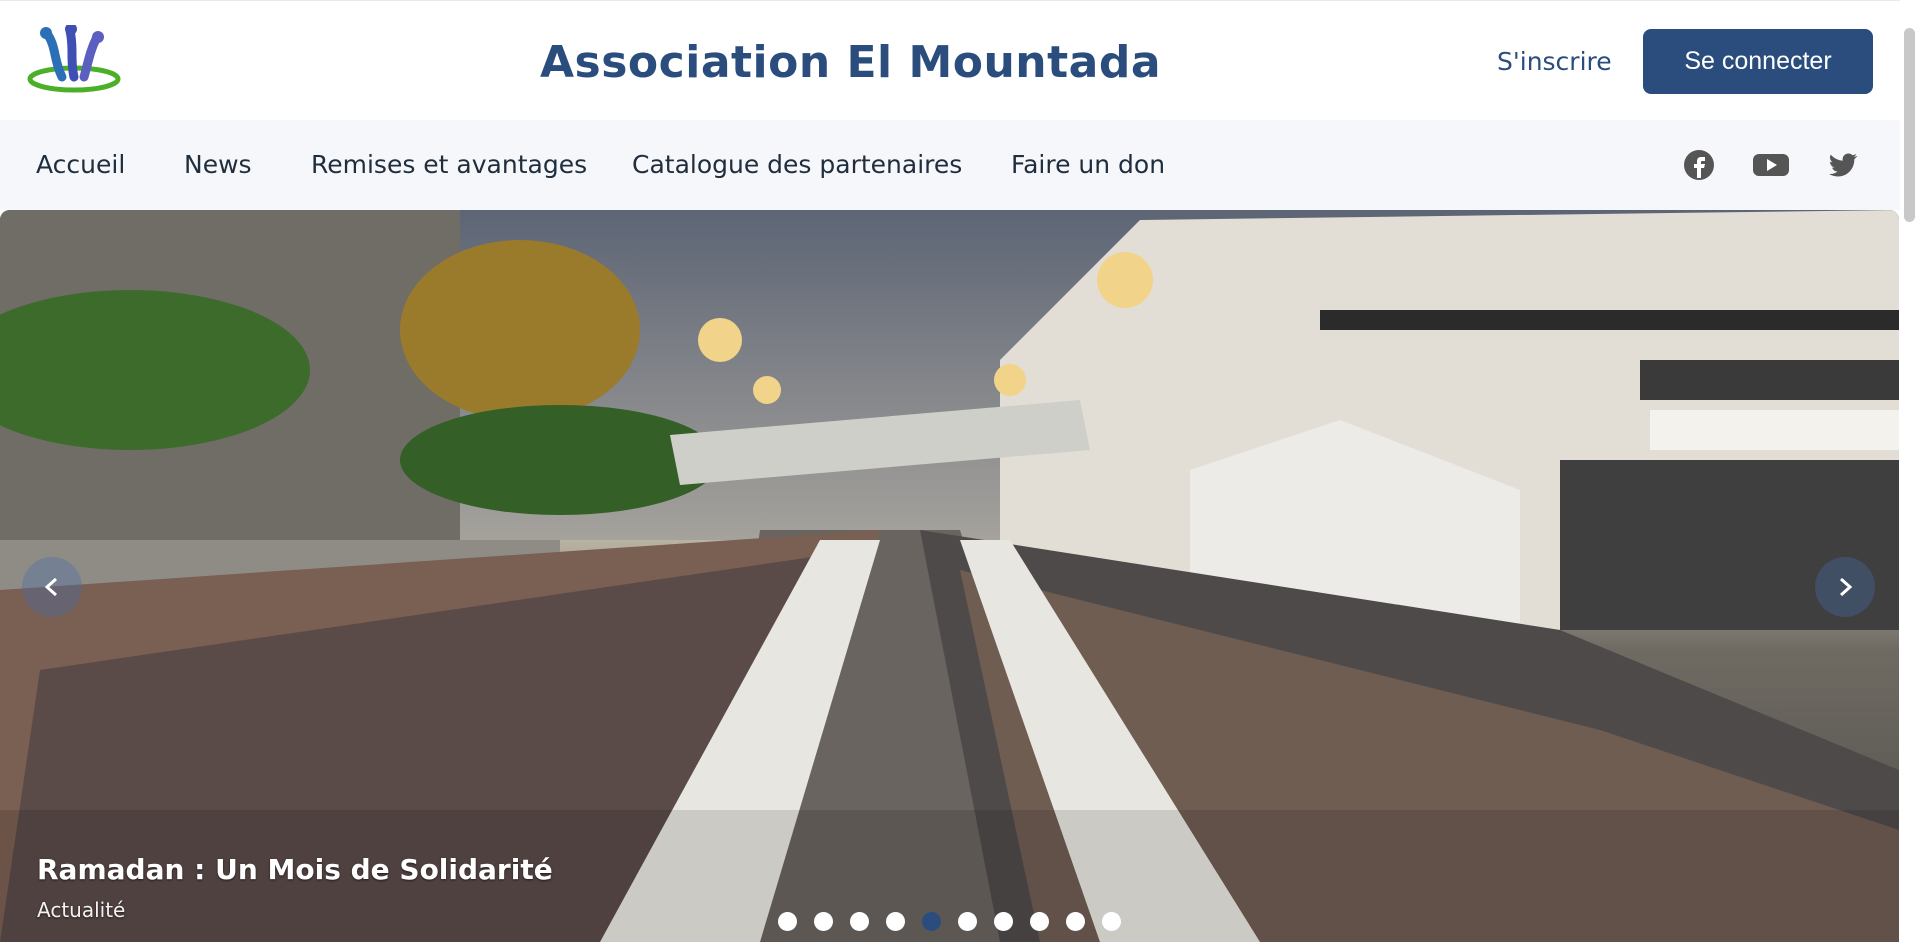 The width and height of the screenshot is (1919, 942). Describe the element at coordinates (1909, 471) in the screenshot. I see `page-scrollbar` at that location.